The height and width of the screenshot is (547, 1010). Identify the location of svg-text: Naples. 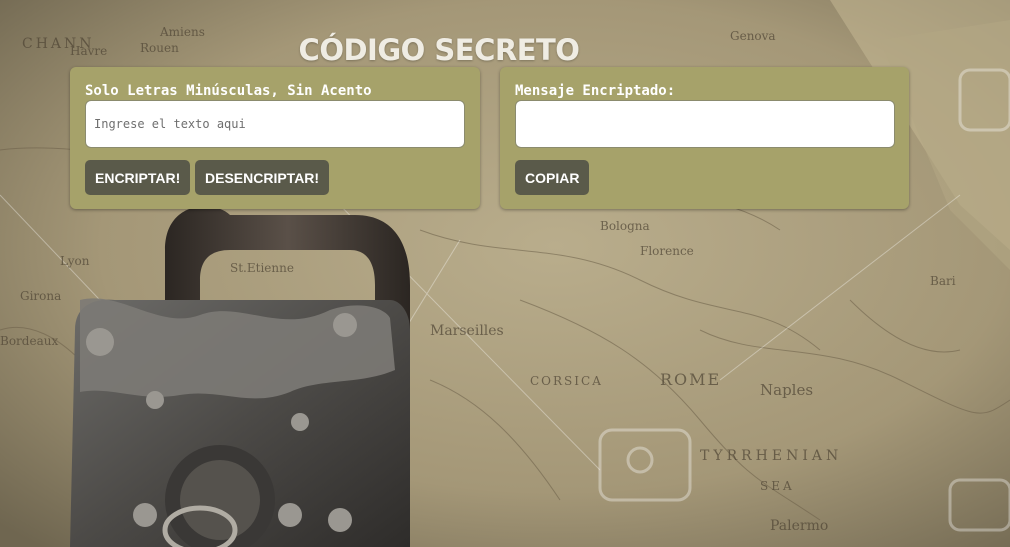
(786, 390).